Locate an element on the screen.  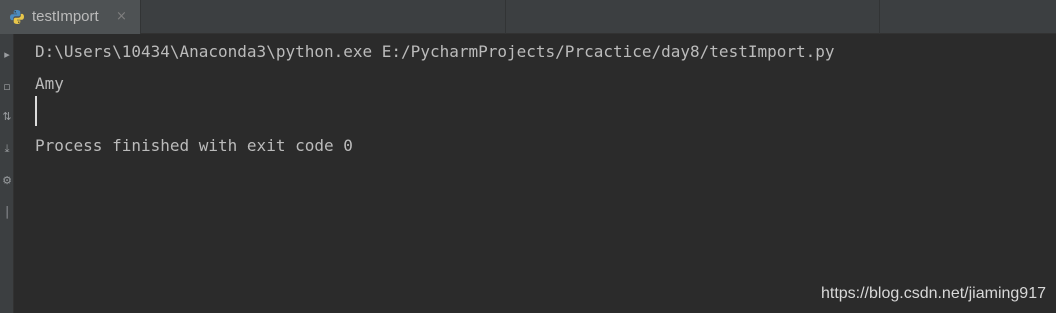
text-caret is located at coordinates (36, 111).